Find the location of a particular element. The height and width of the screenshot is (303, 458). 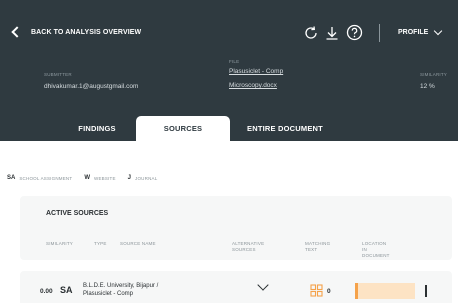

profile-menu: PROFILE is located at coordinates (420, 31).